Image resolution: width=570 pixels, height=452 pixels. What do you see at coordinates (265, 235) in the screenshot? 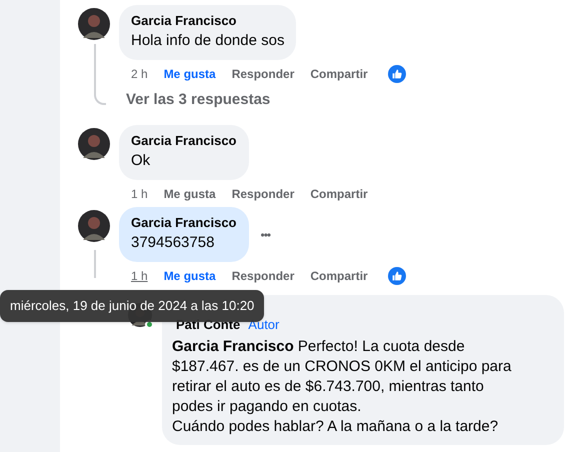
I see `more-options-button: •••` at bounding box center [265, 235].